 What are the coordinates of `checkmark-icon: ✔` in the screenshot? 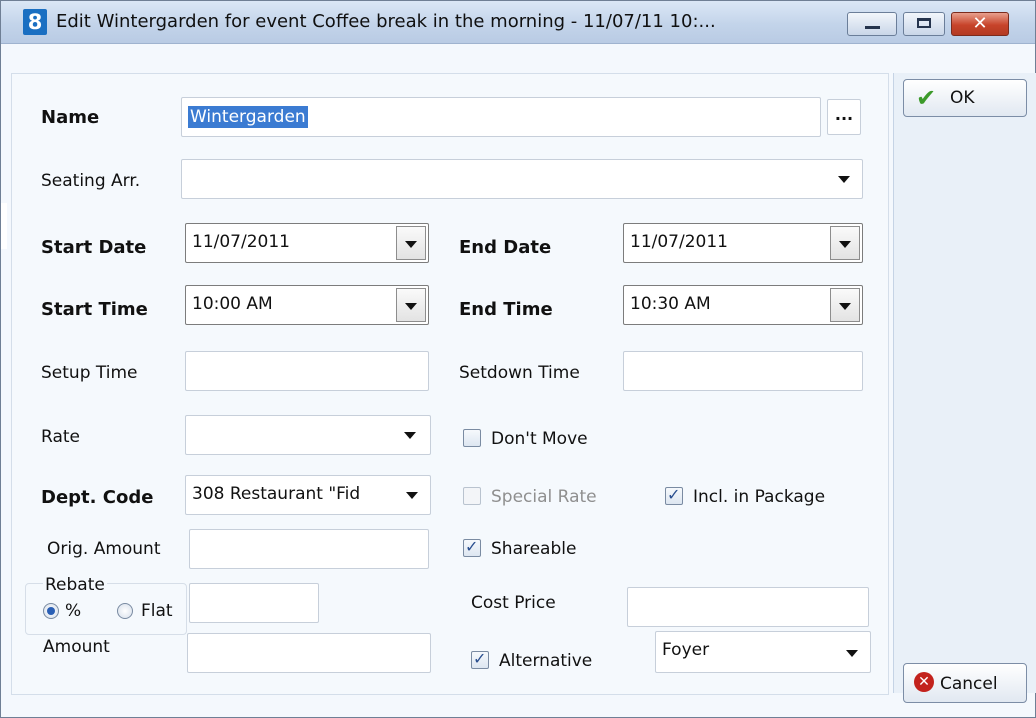 It's located at (926, 98).